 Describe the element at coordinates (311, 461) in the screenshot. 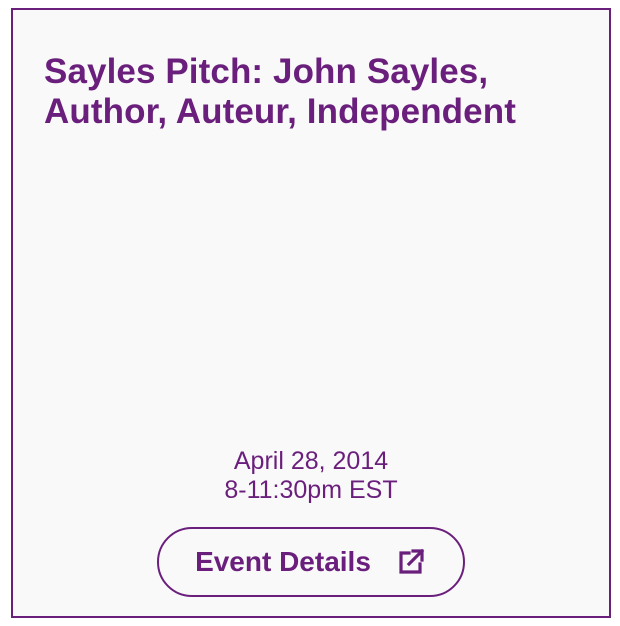

I see `event-date: April 28, 2014` at that location.